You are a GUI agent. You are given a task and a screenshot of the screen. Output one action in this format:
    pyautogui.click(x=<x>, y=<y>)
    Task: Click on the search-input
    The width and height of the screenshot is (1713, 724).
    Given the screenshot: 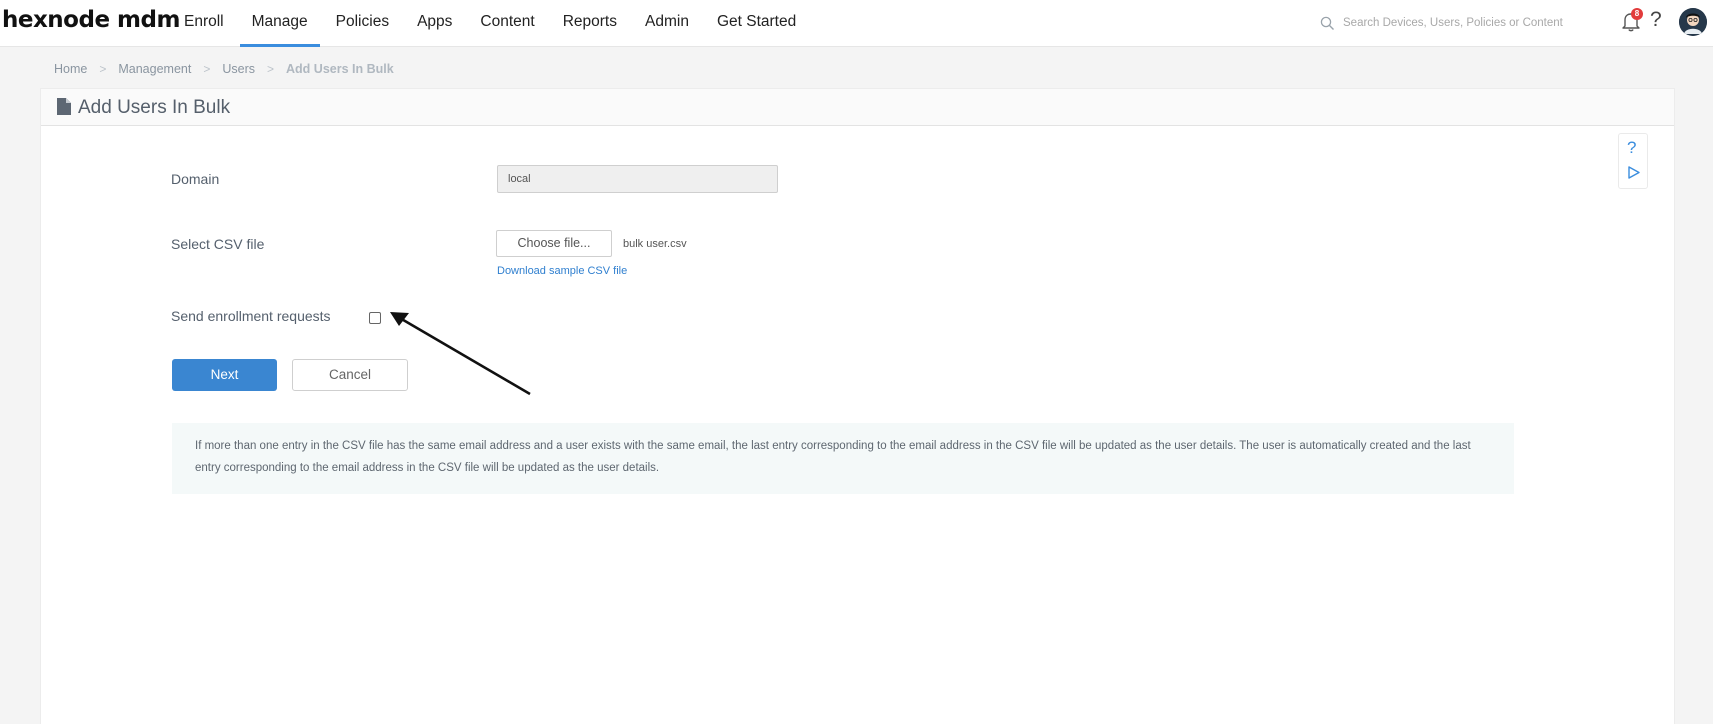 What is the action you would take?
    pyautogui.click(x=1463, y=23)
    